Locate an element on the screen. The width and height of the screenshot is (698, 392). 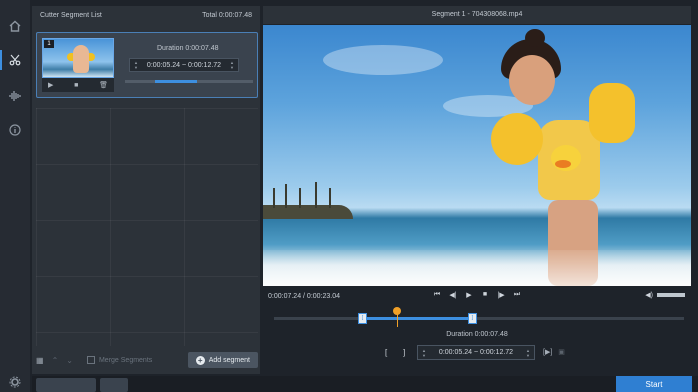
preview-title: Segment 1 - 704308068.mp4 is located at coordinates (477, 15).